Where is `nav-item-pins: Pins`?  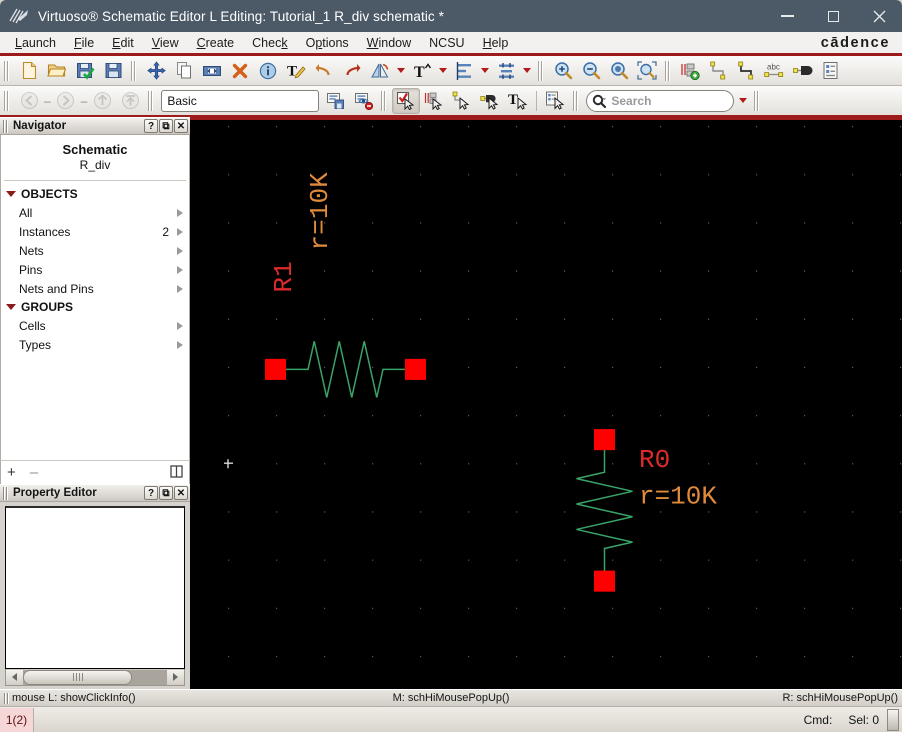 nav-item-pins: Pins is located at coordinates (95, 269).